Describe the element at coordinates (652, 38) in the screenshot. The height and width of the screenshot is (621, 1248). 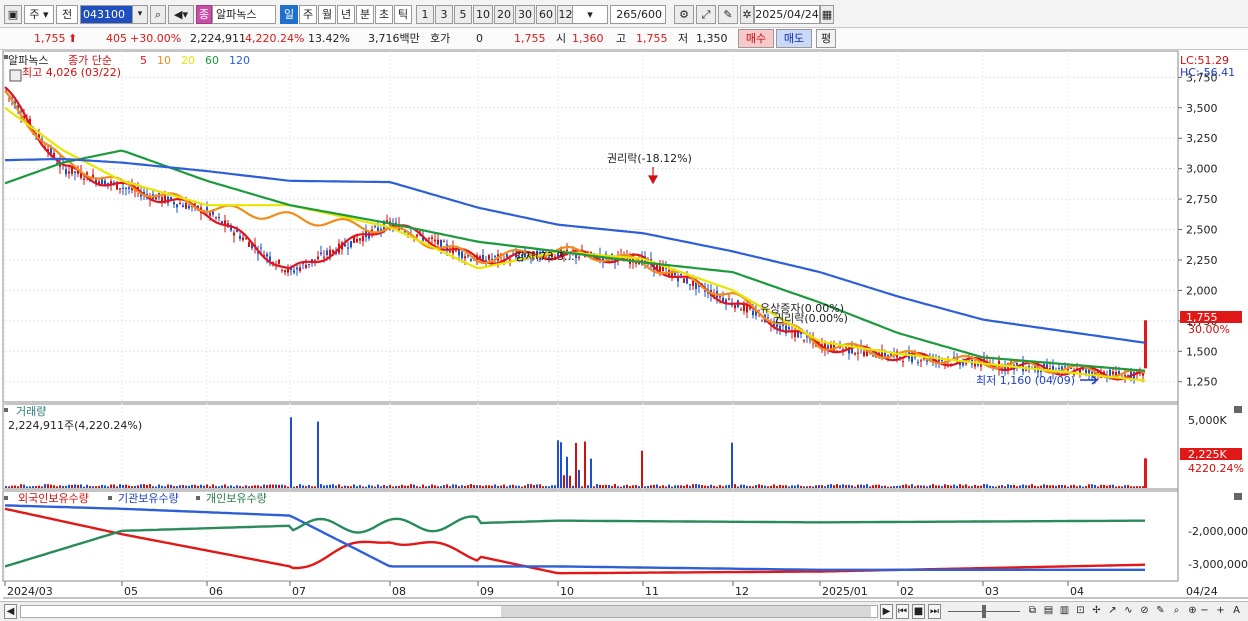
I see `high-price: 1,755` at that location.